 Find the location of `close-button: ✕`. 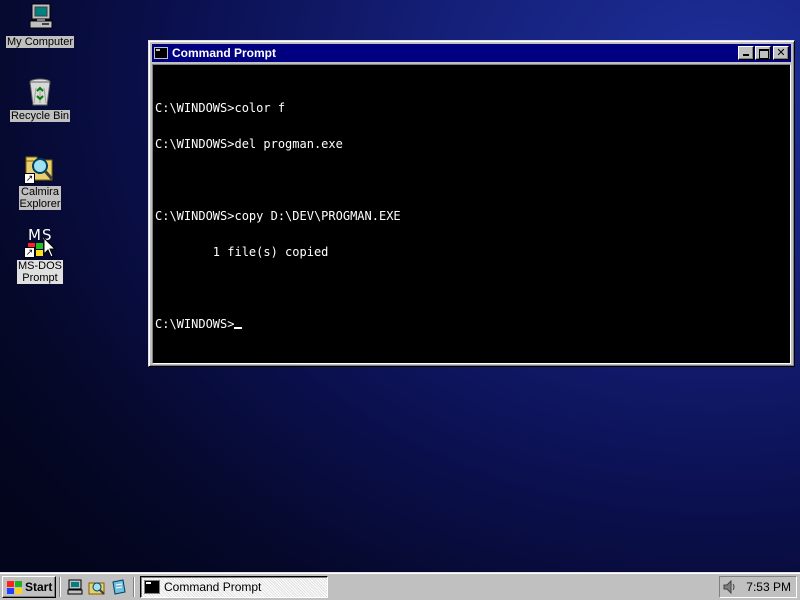

close-button: ✕ is located at coordinates (781, 53).